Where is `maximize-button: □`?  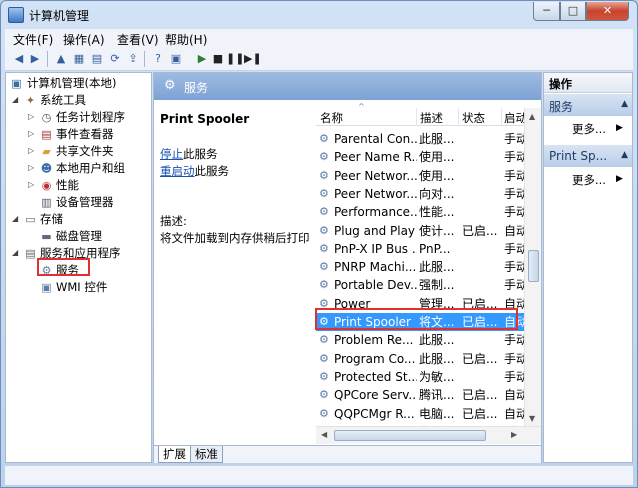 maximize-button: □ is located at coordinates (573, 11).